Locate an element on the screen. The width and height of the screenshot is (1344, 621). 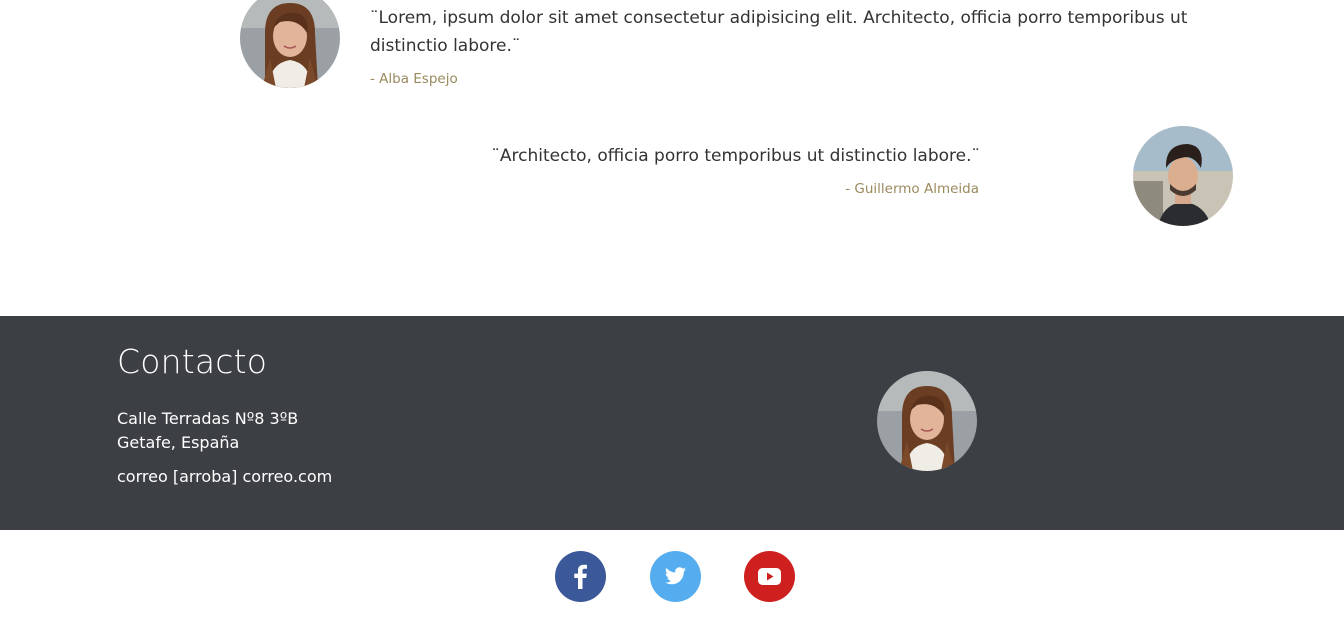
address-line: Calle Terradas Nº8 3ºB is located at coordinates (208, 418).